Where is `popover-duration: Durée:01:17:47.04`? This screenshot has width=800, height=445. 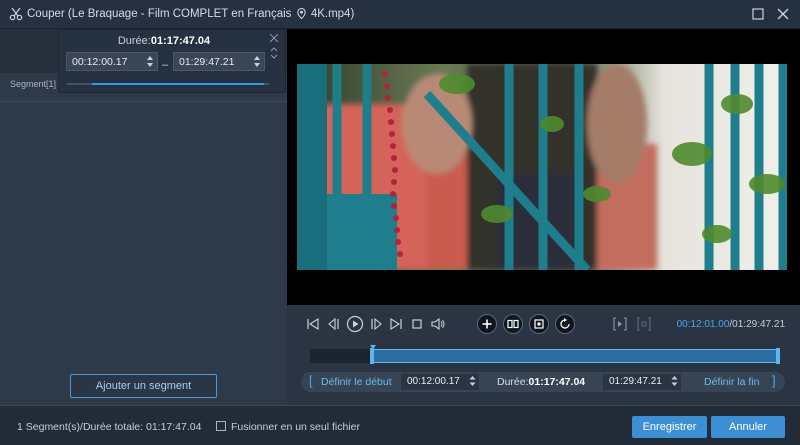 popover-duration: Durée:01:17:47.04 is located at coordinates (164, 41).